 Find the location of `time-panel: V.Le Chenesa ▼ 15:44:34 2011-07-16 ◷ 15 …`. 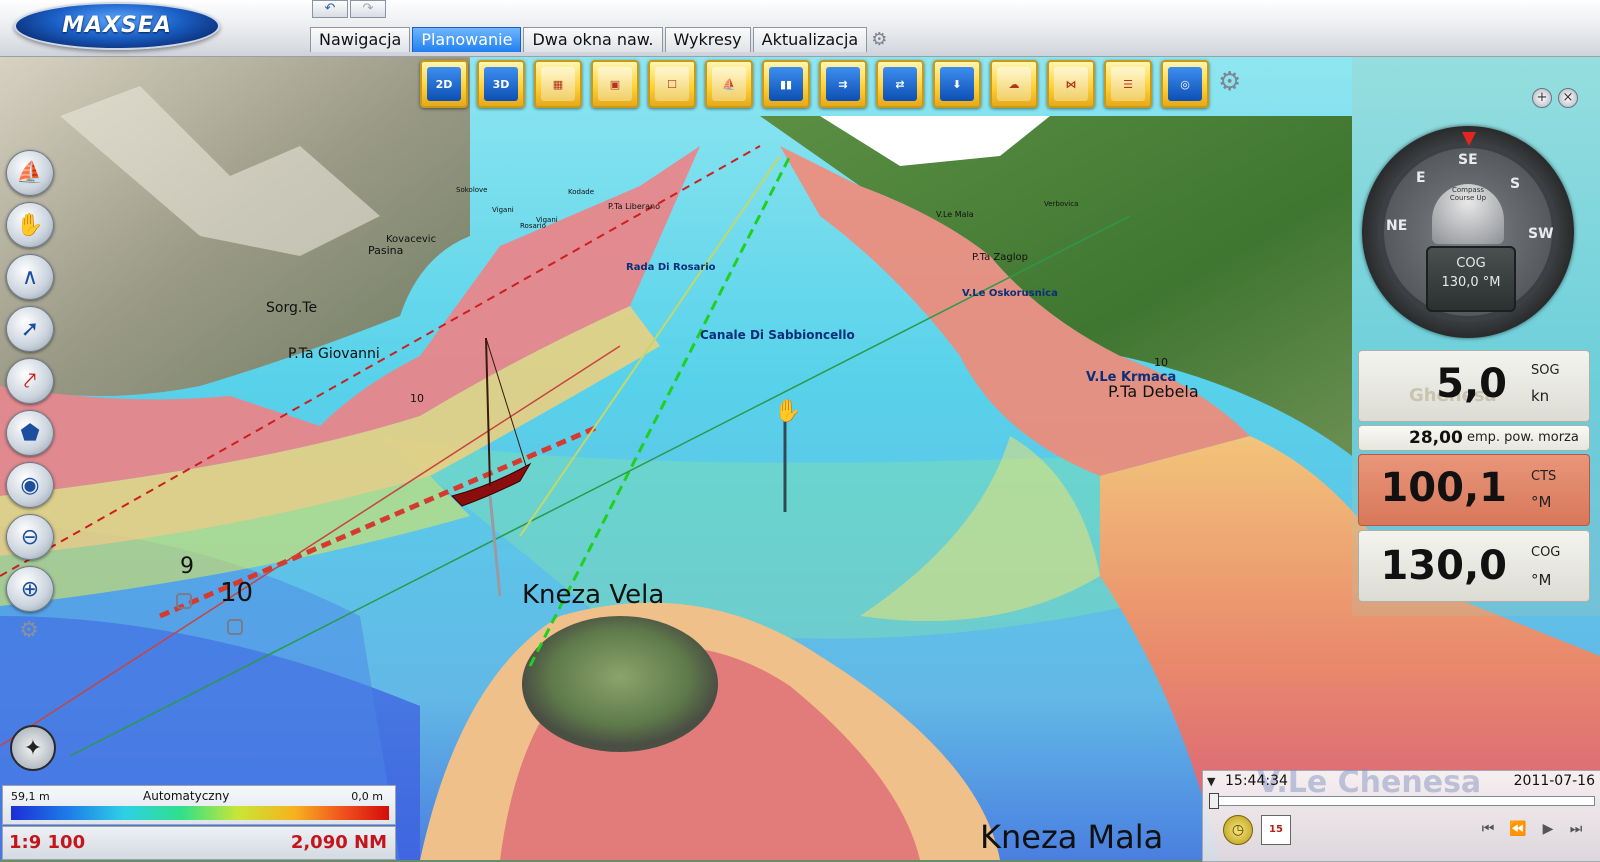

time-panel: V.Le Chenesa ▼ 15:44:34 2011-07-16 ◷ 15 … is located at coordinates (1401, 813).